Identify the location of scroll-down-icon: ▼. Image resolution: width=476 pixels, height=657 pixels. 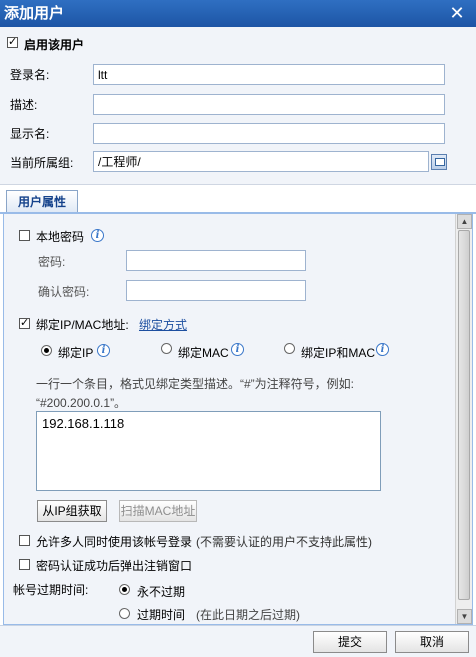
(464, 616).